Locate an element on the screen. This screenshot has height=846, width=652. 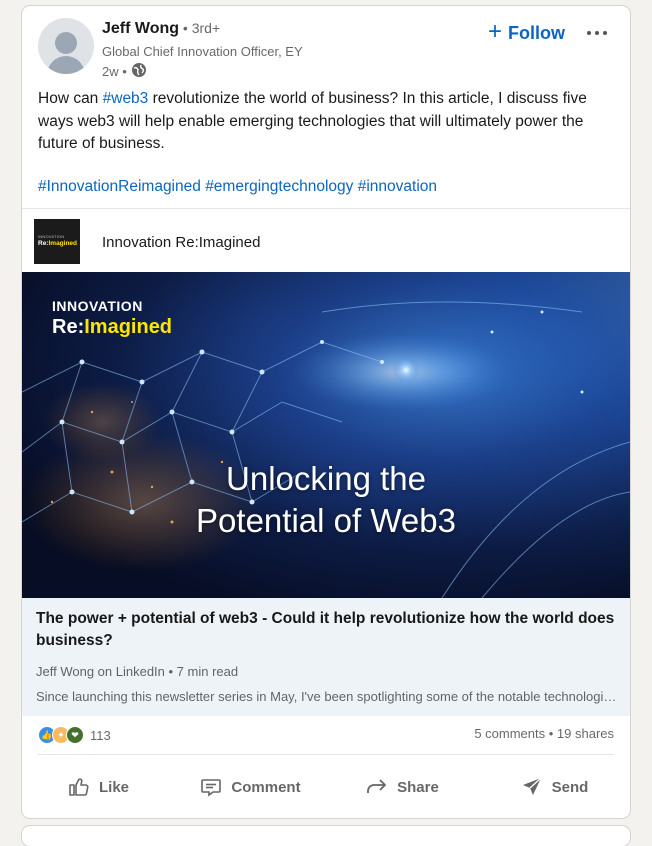
comment-icon is located at coordinates (211, 787).